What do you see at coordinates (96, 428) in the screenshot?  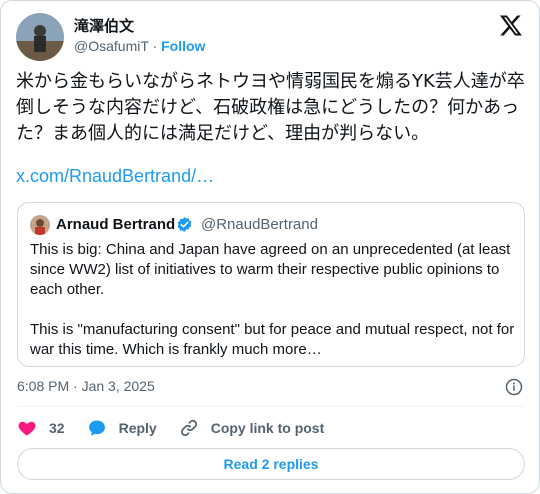 I see `reply-bubble-icon` at bounding box center [96, 428].